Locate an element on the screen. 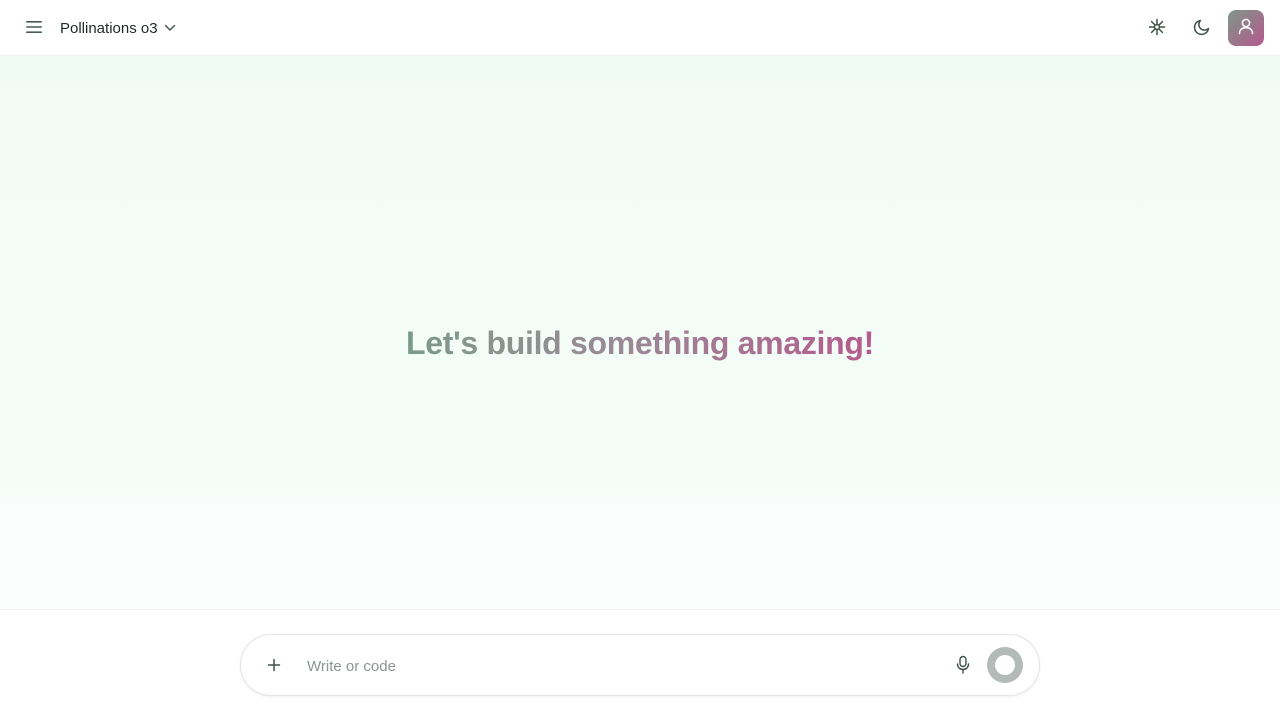 The image size is (1280, 720). voice-input-button is located at coordinates (963, 666).